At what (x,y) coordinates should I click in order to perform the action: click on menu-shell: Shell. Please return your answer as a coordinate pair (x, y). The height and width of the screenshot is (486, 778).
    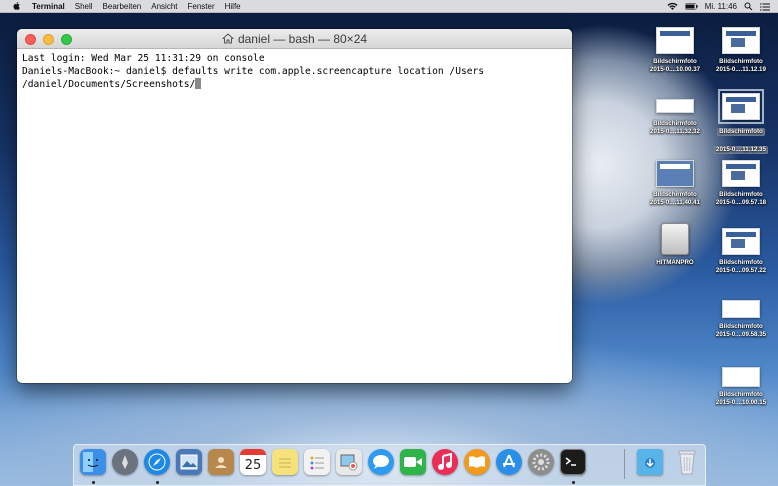
    Looking at the image, I should click on (84, 6).